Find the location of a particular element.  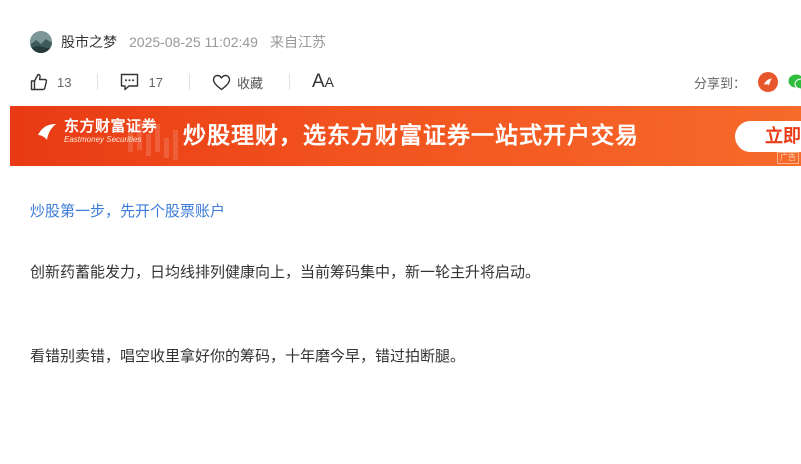

share-label: 分享到： is located at coordinates (719, 83).